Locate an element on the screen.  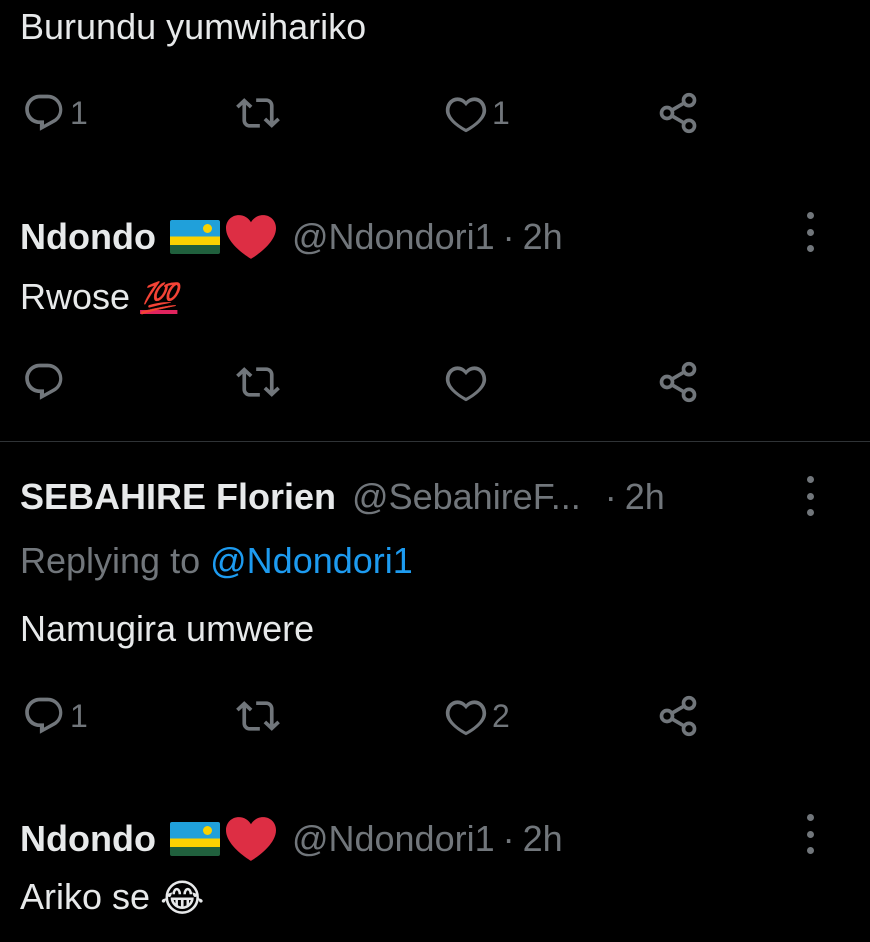
like-button is located at coordinates (468, 382).